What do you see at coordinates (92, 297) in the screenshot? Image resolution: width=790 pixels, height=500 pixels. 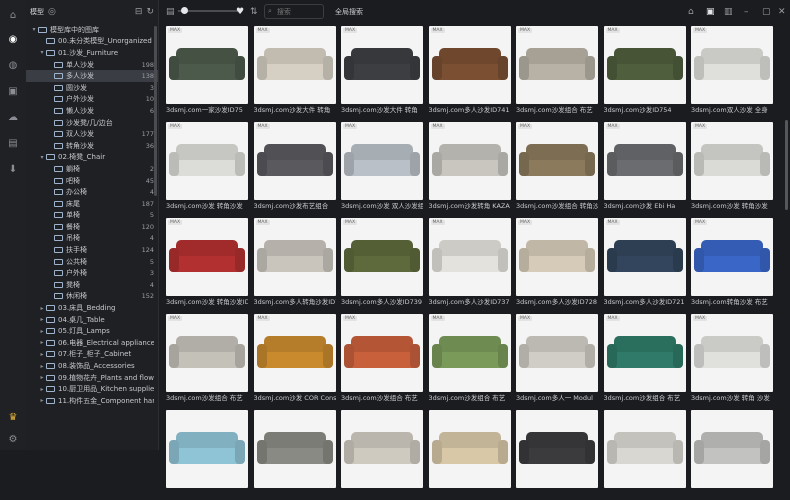 I see `tree-item: 休闲椅 152` at bounding box center [92, 297].